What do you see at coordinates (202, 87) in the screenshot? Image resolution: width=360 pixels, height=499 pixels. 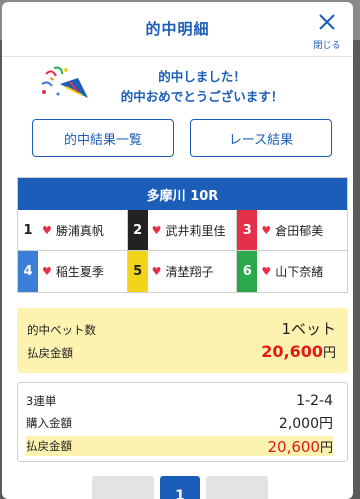 I see `congrats-message: 的中しました！ 的中おめでとうございます！` at bounding box center [202, 87].